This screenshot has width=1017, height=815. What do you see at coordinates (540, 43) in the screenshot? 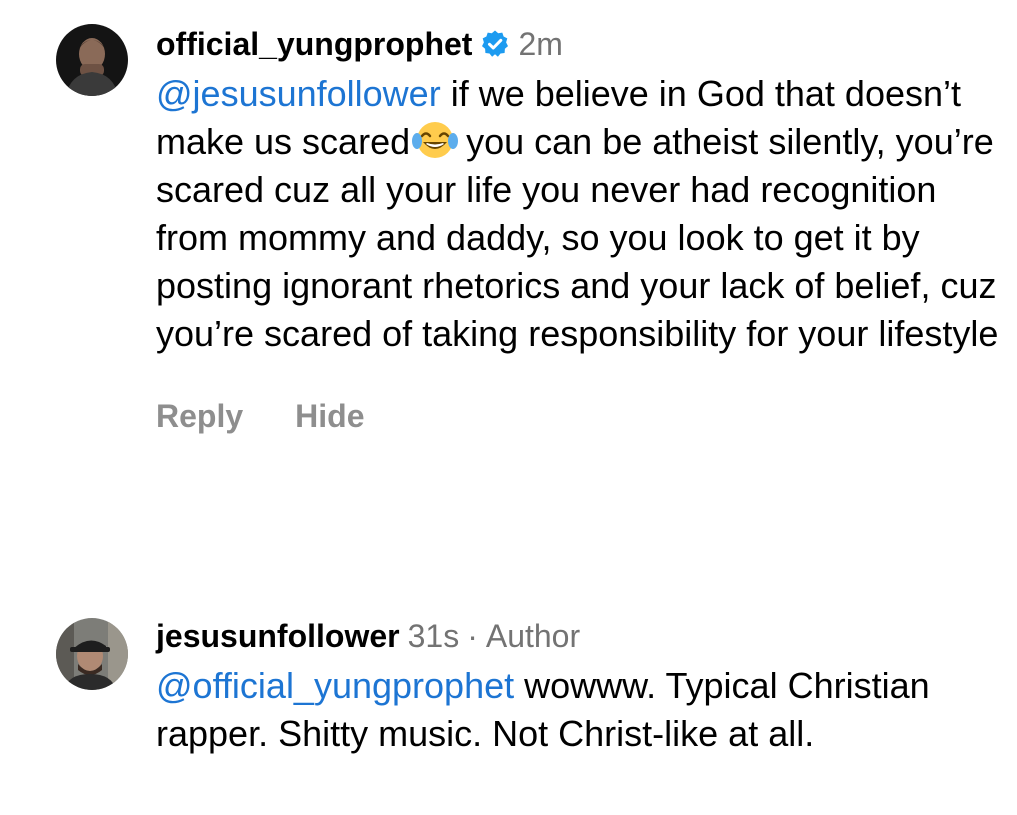
I see `timestamp: 2m` at bounding box center [540, 43].